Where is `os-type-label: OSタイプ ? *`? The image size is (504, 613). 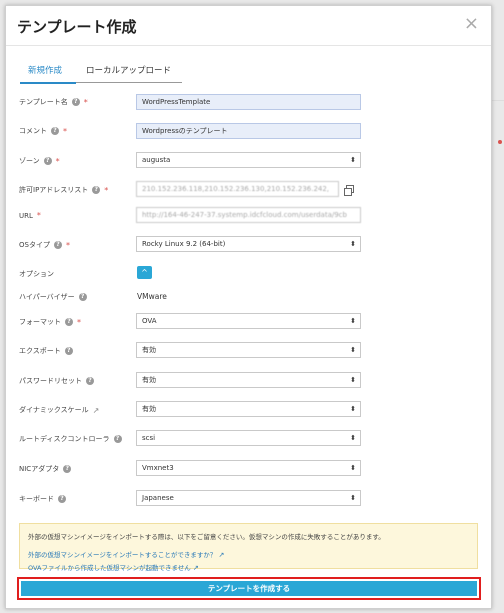 os-type-label: OSタイプ ? * is located at coordinates (44, 245).